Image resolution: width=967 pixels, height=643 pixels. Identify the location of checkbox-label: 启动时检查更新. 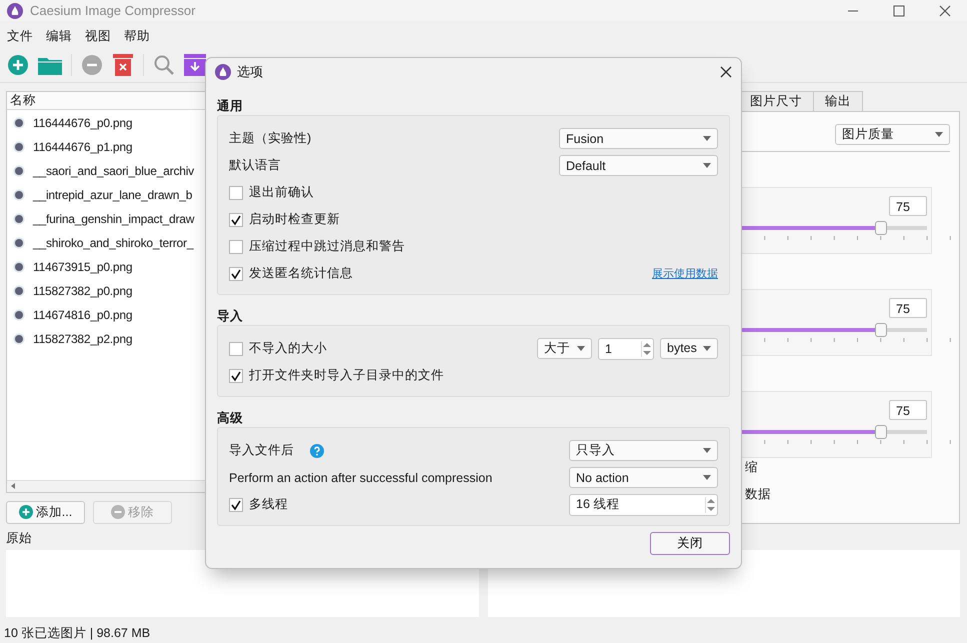
(294, 219).